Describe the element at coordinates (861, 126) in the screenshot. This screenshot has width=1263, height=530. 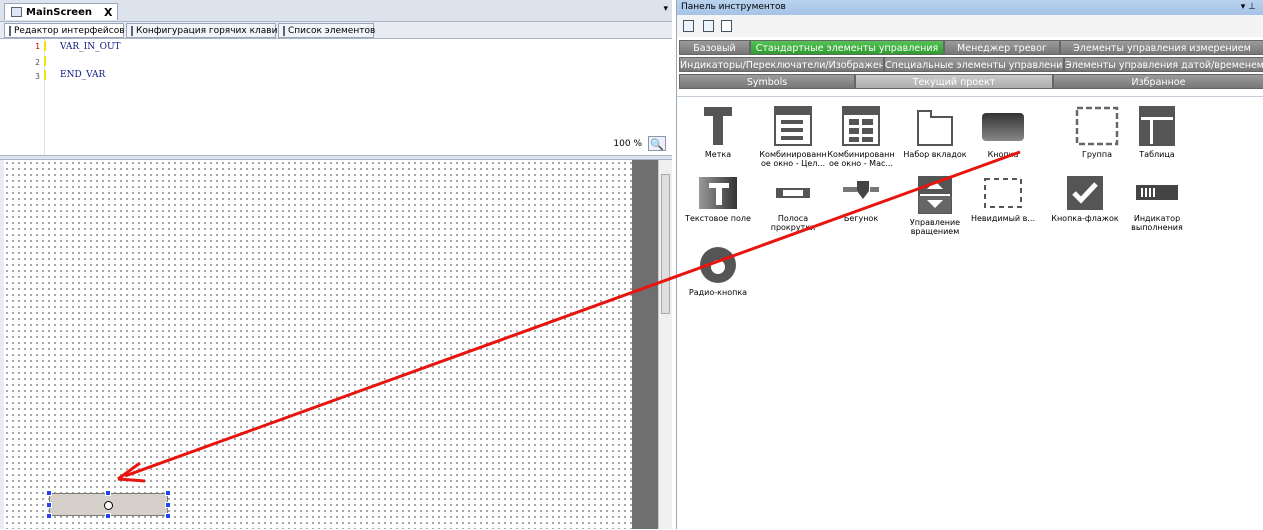
I see `combobox-array-icon` at that location.